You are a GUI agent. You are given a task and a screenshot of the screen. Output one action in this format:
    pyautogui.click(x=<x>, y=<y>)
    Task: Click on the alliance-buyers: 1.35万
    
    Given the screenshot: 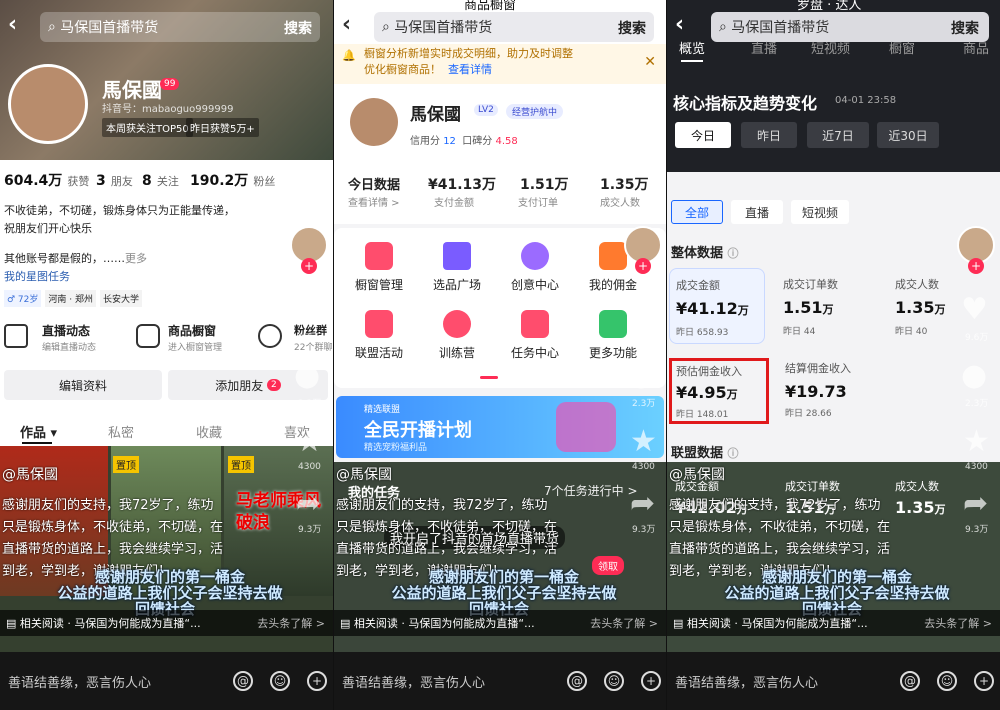 What is the action you would take?
    pyautogui.click(x=920, y=507)
    